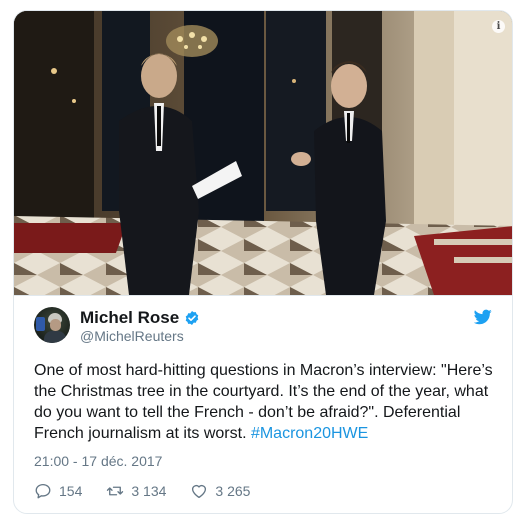 This screenshot has width=526, height=523. What do you see at coordinates (129, 318) in the screenshot?
I see `author-name: Michel Rose` at bounding box center [129, 318].